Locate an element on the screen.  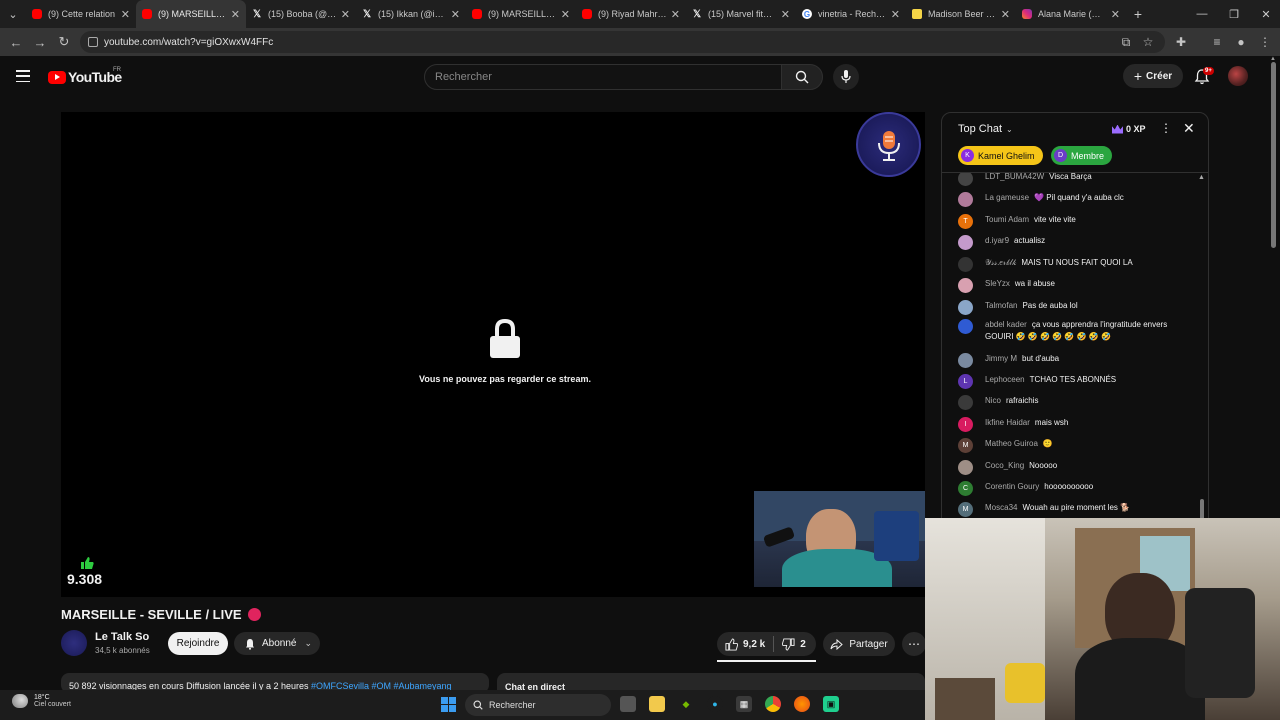
chat-author-name: La gameuse is located at coordinates (1007, 197).